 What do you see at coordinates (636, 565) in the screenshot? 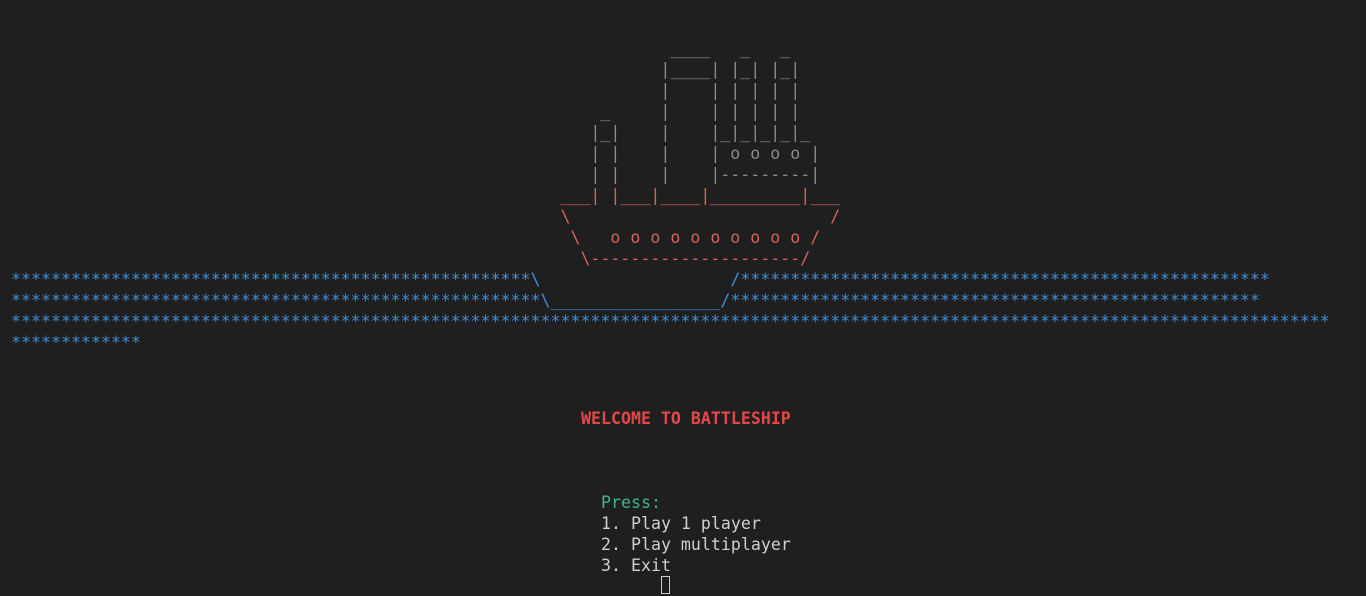
I see `menu-option-exit: 3. Exit` at bounding box center [636, 565].